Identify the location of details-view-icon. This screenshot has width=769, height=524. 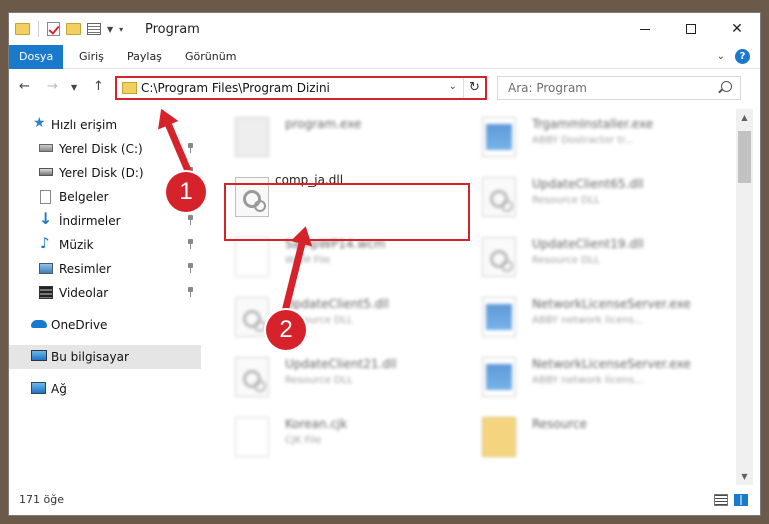
(721, 500).